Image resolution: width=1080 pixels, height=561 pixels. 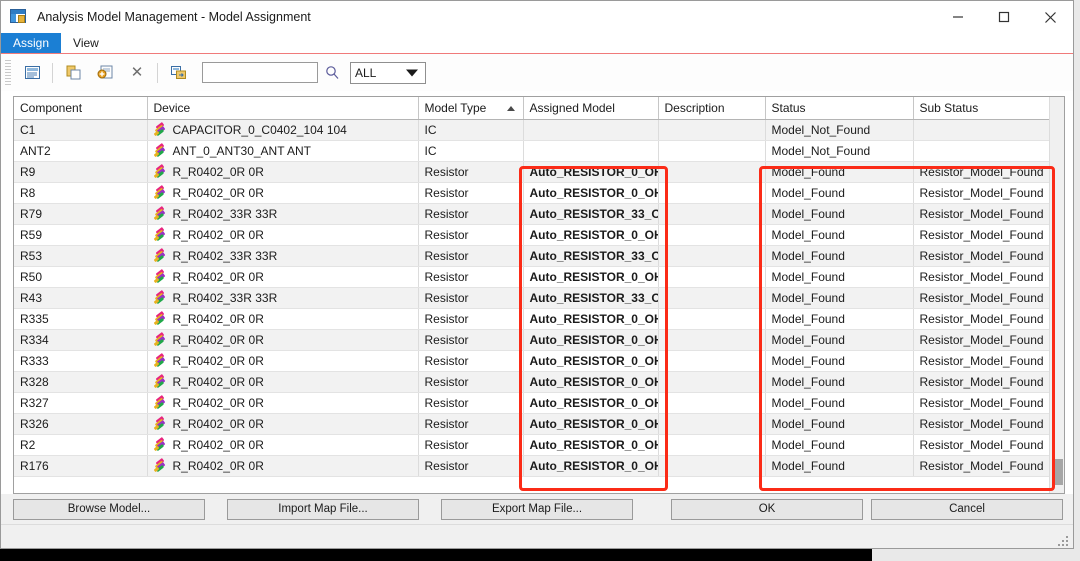 I want to click on cancel-button: Cancel, so click(x=967, y=509).